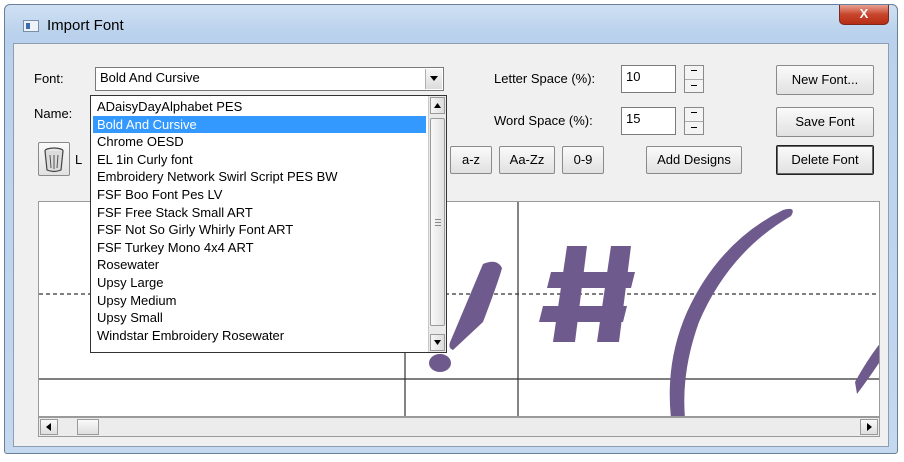 The image size is (904, 462). I want to click on chevron-left-icon, so click(48, 427).